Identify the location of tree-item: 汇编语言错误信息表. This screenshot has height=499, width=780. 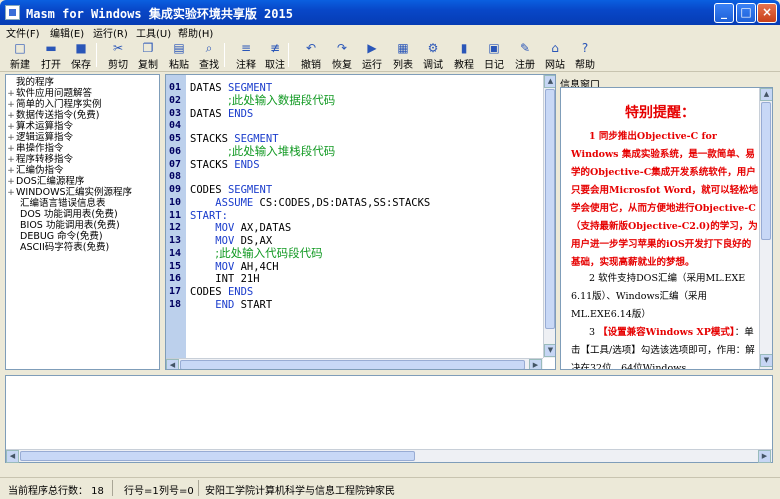
(82, 203).